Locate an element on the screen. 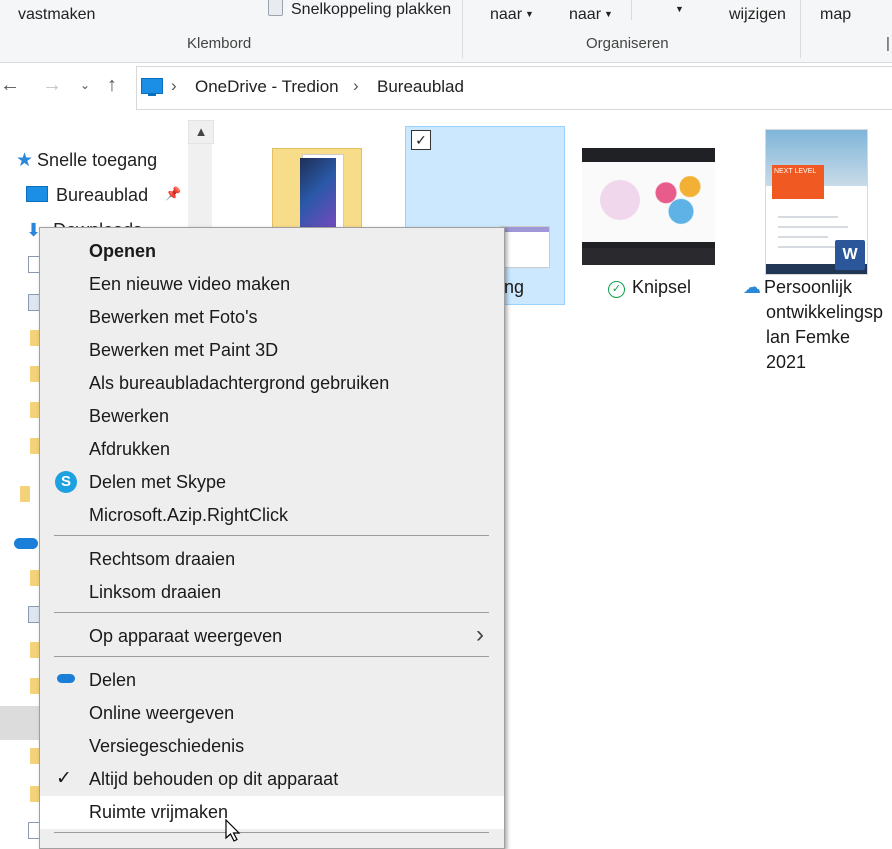 The image size is (892, 849). recent-locations-chevron-icon: ⌄ is located at coordinates (85, 85).